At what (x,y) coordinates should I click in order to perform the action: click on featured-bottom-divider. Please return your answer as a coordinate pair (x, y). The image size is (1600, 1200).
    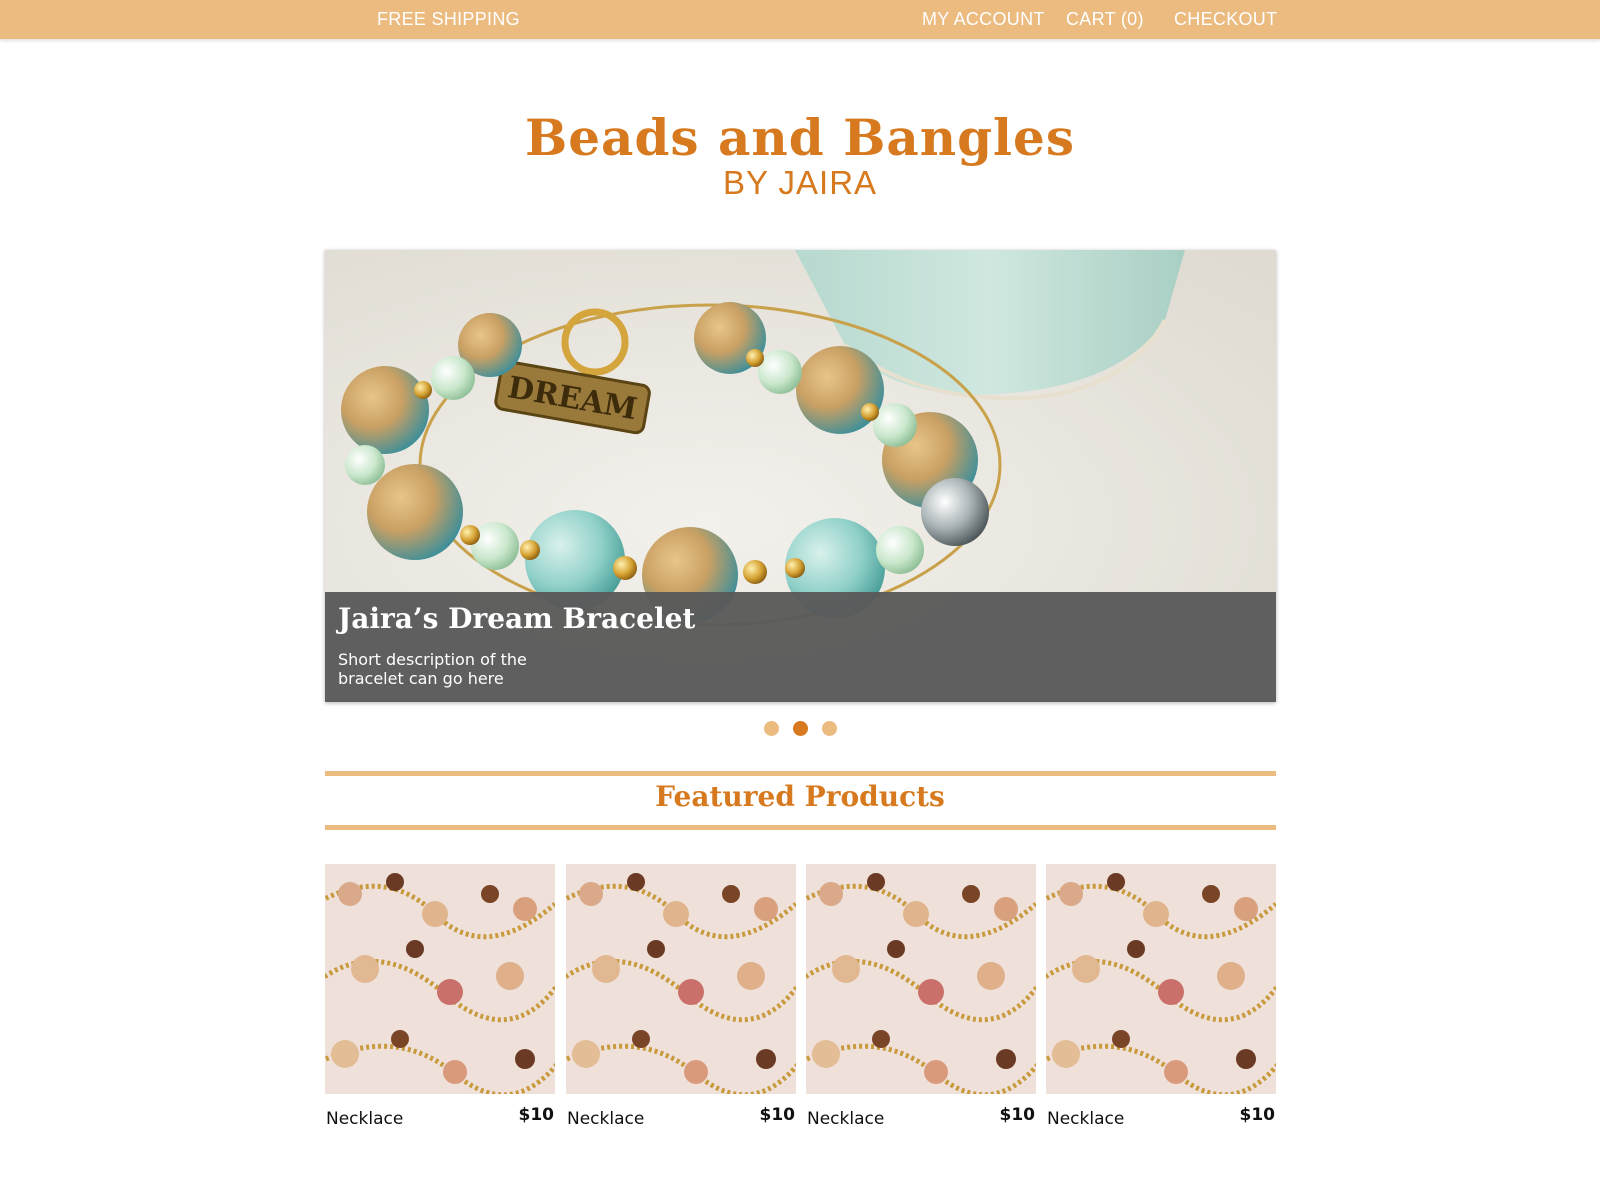
    Looking at the image, I should click on (800, 827).